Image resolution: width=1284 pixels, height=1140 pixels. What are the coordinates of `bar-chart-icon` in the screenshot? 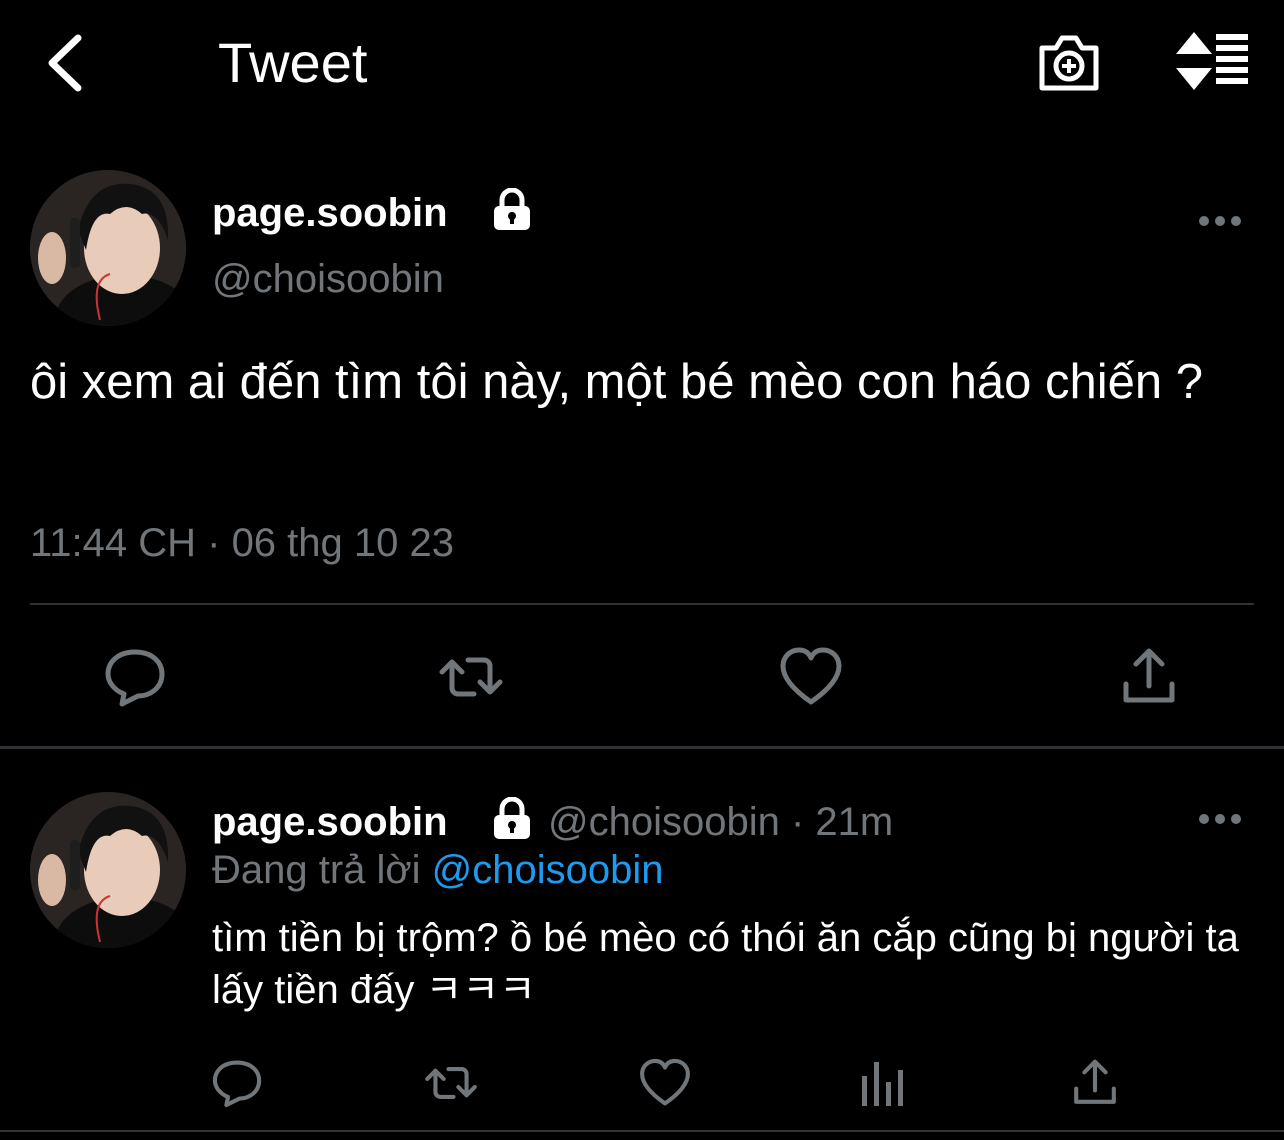 It's located at (882, 1084).